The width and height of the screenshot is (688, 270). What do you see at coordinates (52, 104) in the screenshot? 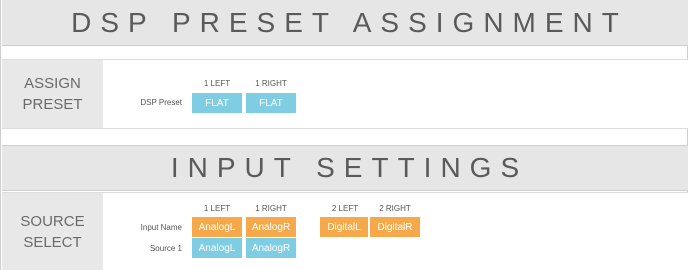
I see `assign-preset-label-line2: PRESET` at bounding box center [52, 104].